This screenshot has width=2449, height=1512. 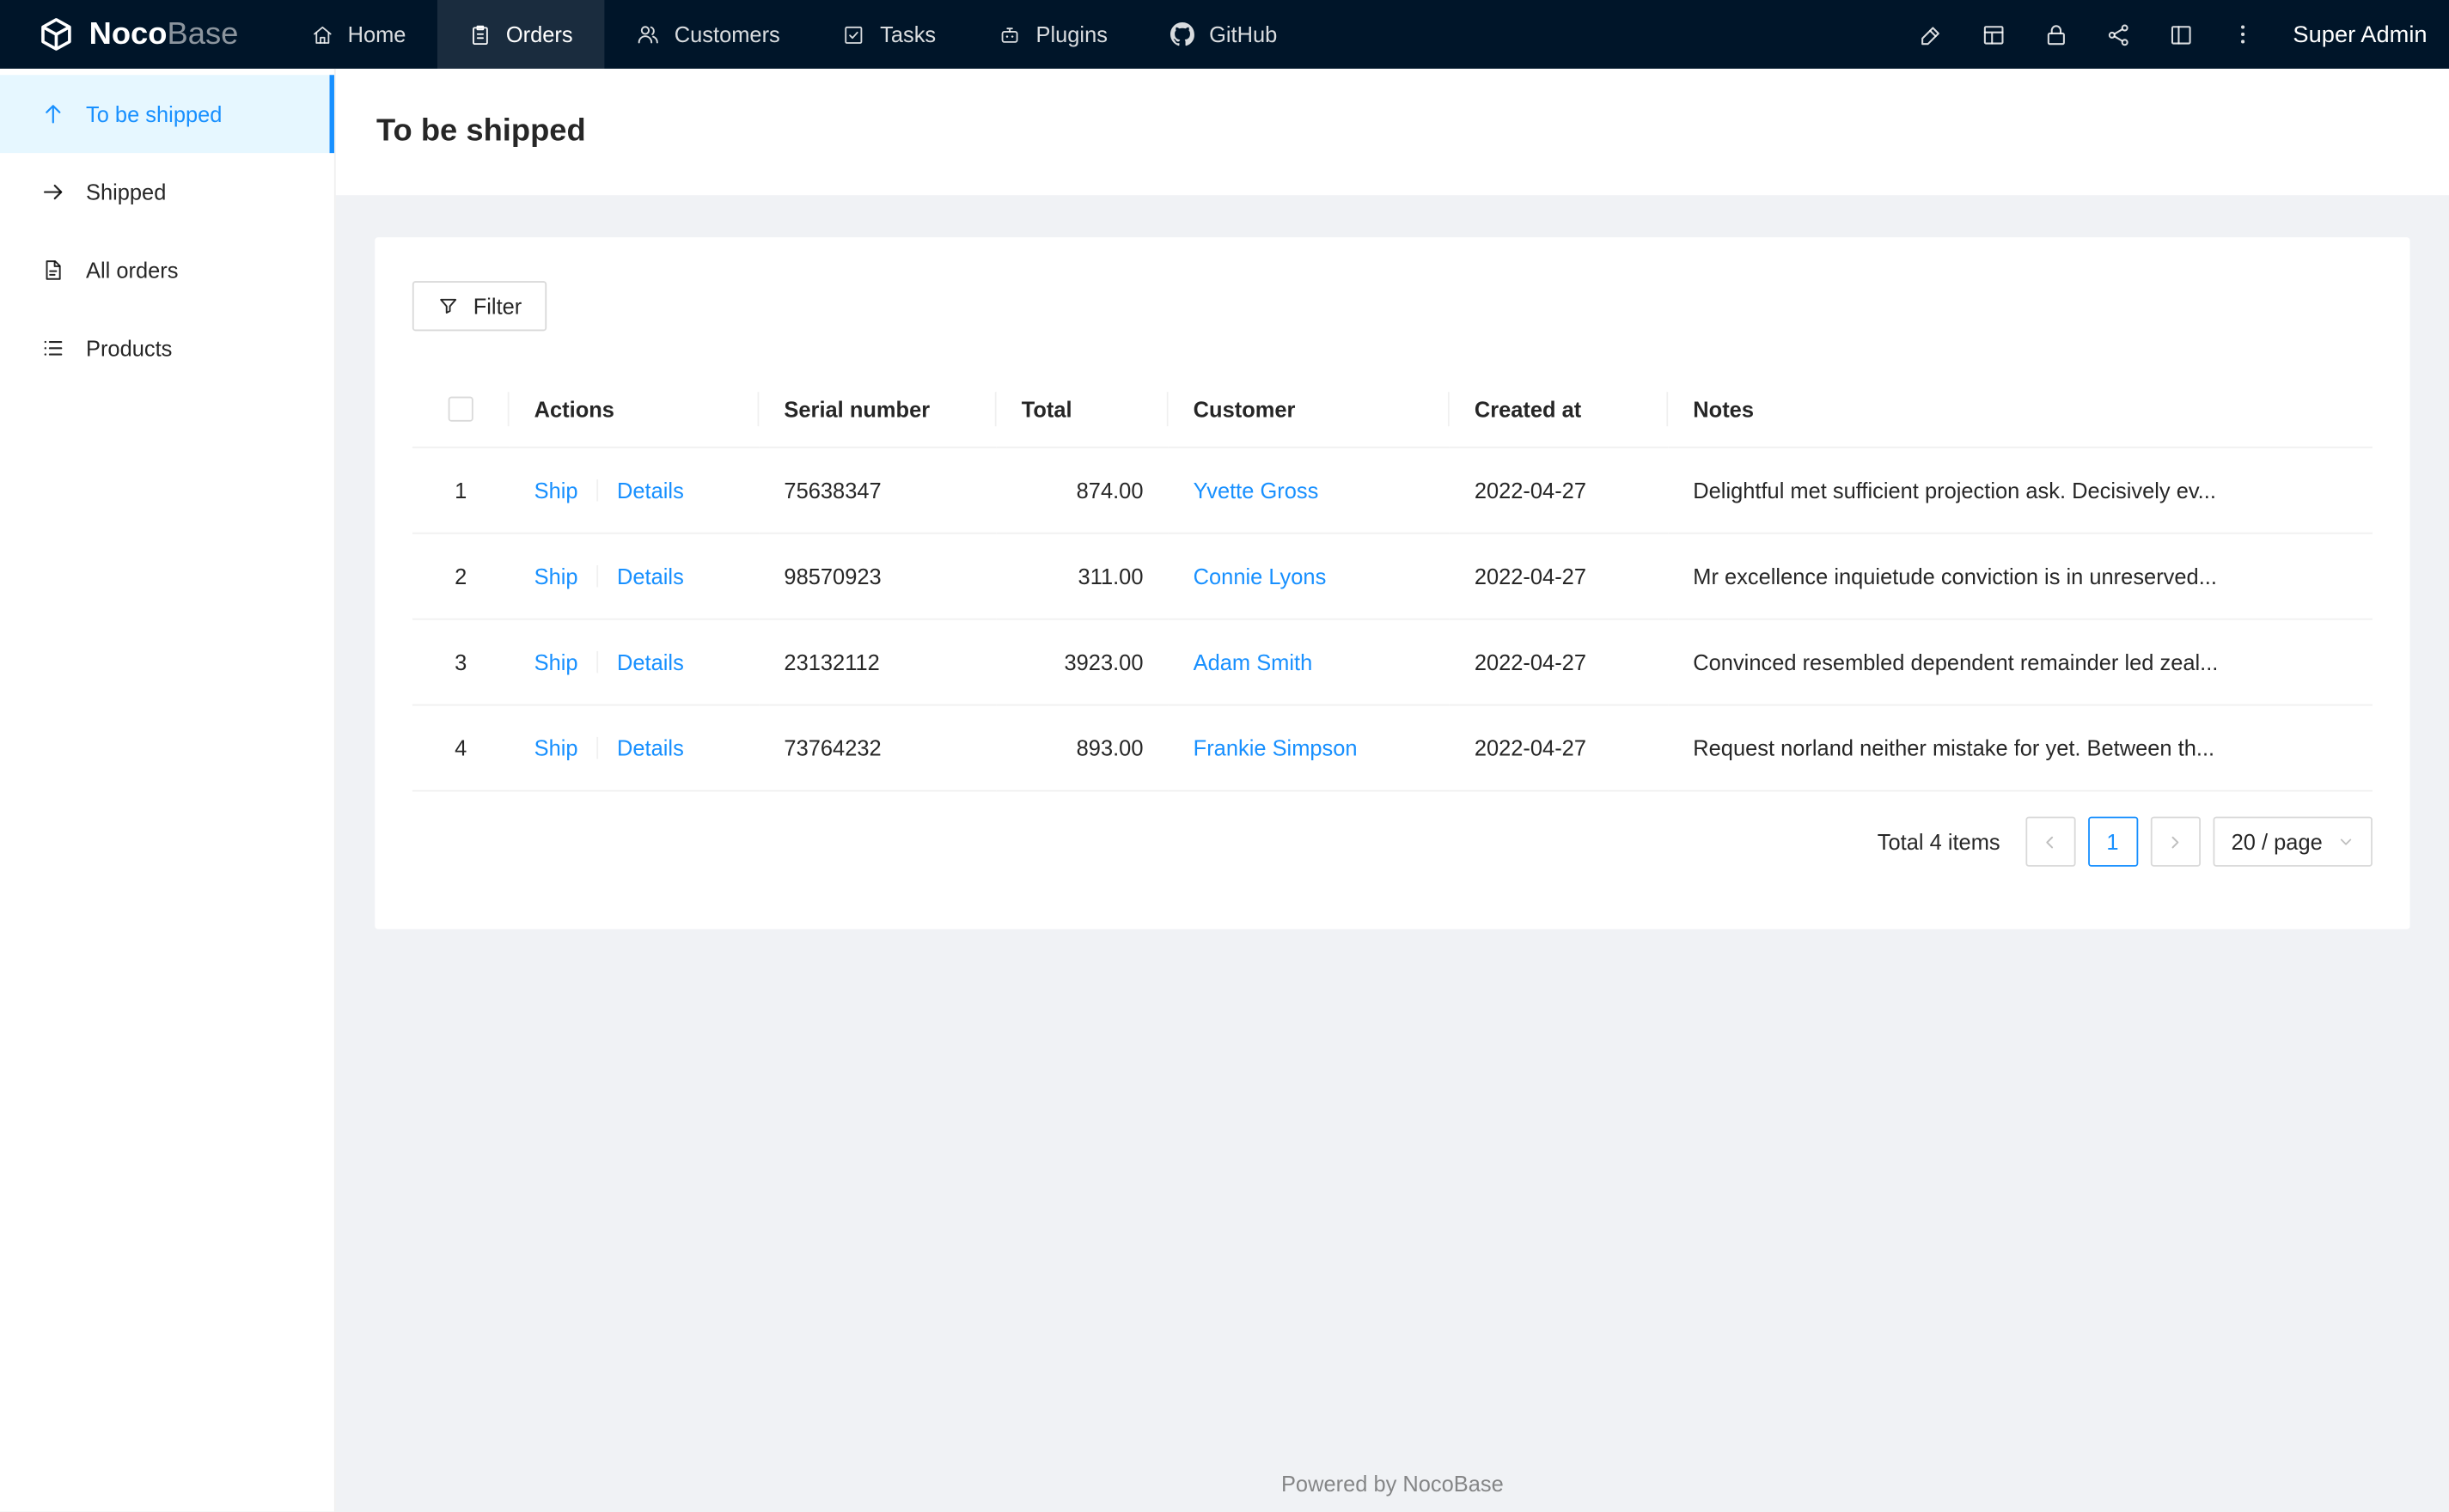 I want to click on logo-noco: Noco, so click(x=128, y=34).